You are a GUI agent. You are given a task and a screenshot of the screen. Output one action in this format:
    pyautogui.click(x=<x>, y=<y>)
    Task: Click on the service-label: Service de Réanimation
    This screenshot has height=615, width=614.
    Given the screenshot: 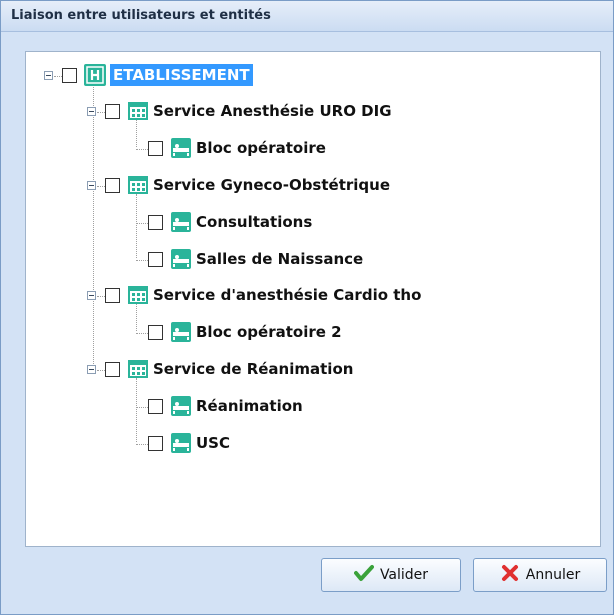 What is the action you would take?
    pyautogui.click(x=253, y=369)
    